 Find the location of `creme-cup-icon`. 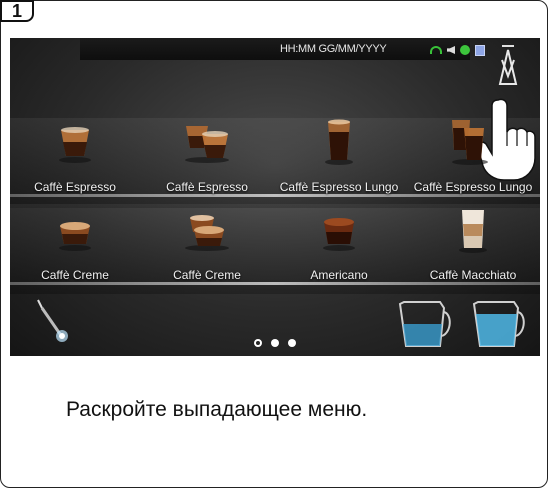

creme-cup-icon is located at coordinates (75, 236).